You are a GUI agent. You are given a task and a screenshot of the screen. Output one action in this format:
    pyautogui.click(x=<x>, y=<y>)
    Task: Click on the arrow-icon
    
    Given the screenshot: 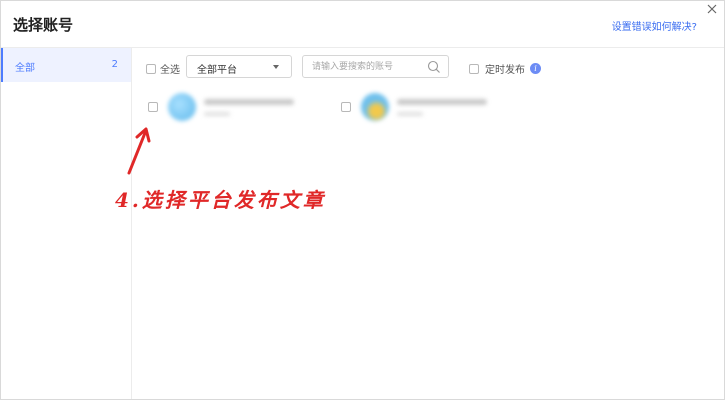 What is the action you would take?
    pyautogui.click(x=139, y=151)
    